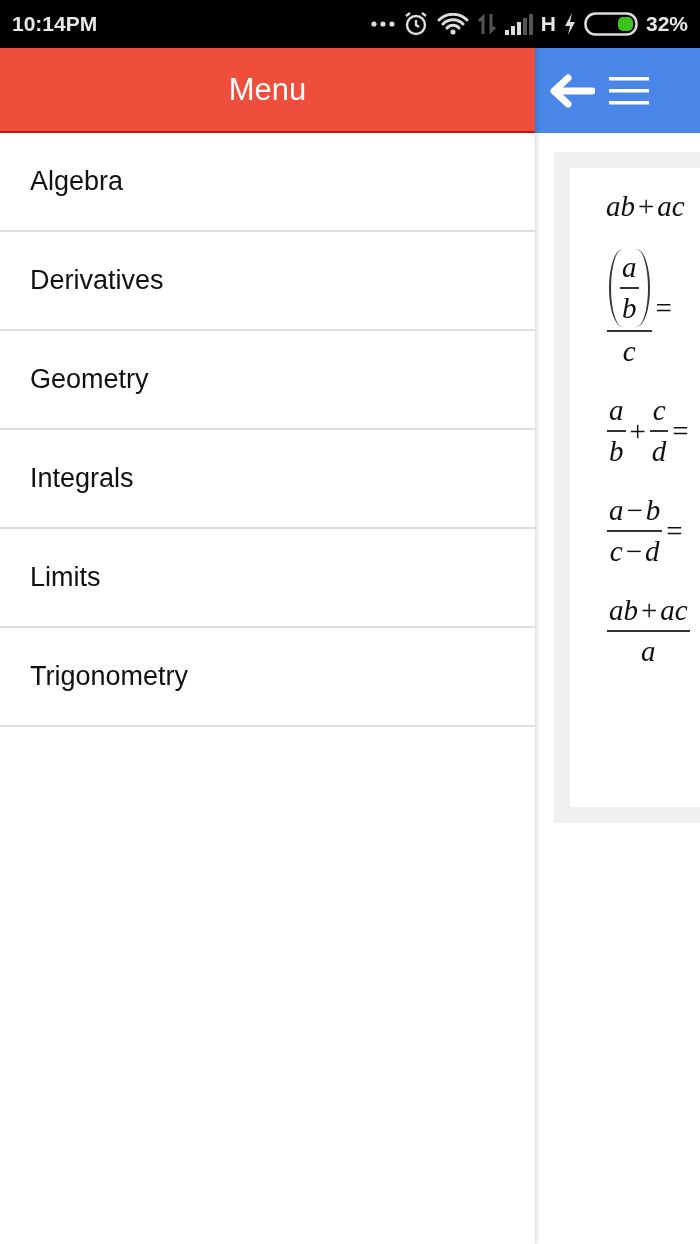 The height and width of the screenshot is (1244, 700). Describe the element at coordinates (640, 308) in the screenshot. I see `formula: a b c =` at that location.